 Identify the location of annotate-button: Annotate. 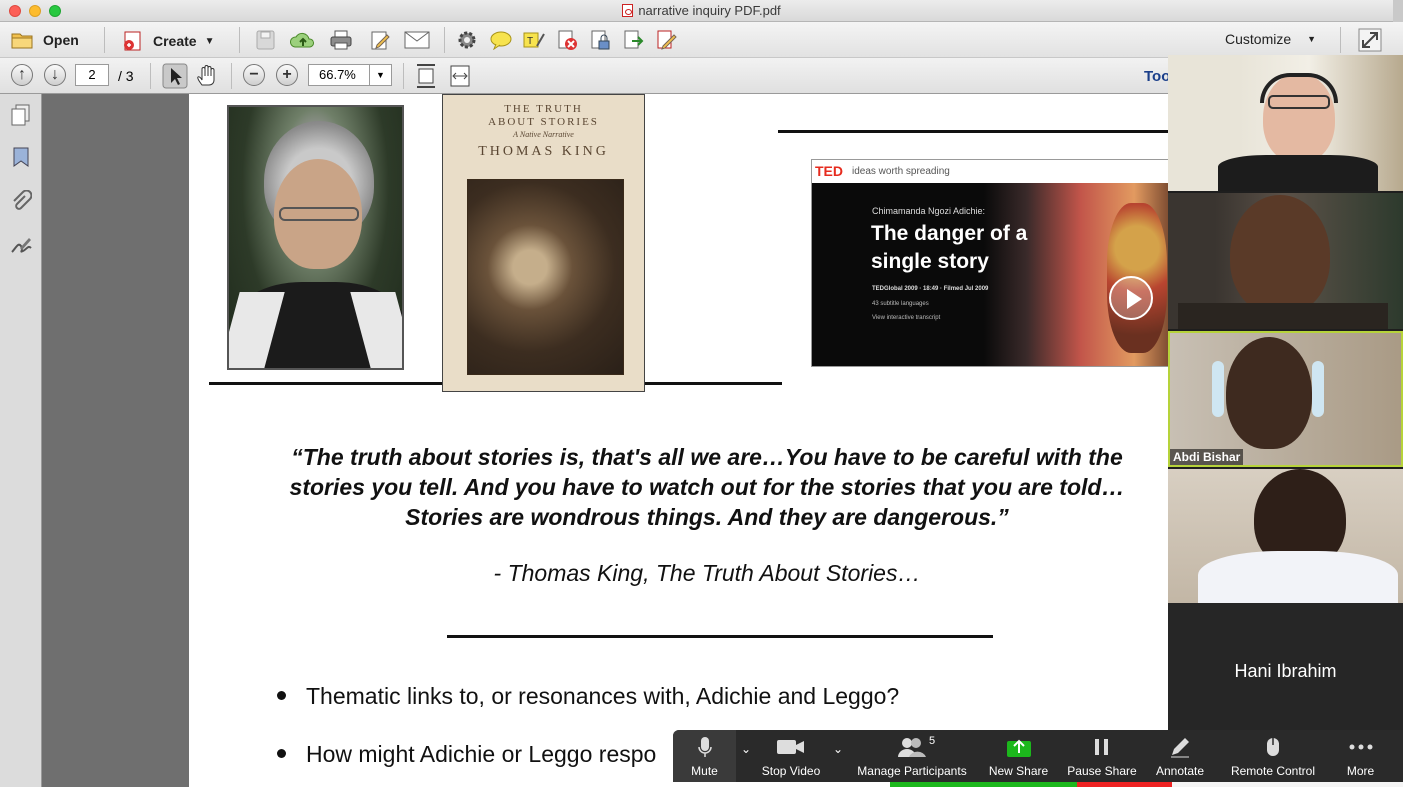
(1180, 756).